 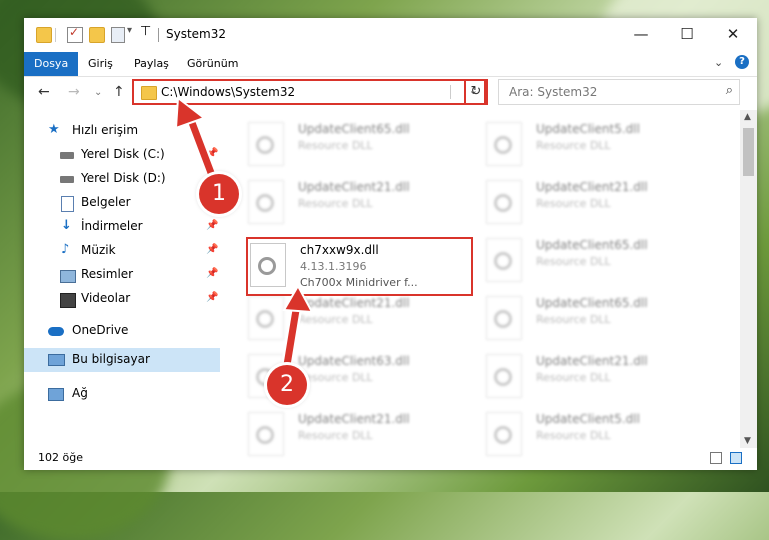 I want to click on large-icons-view-icon, so click(x=736, y=458).